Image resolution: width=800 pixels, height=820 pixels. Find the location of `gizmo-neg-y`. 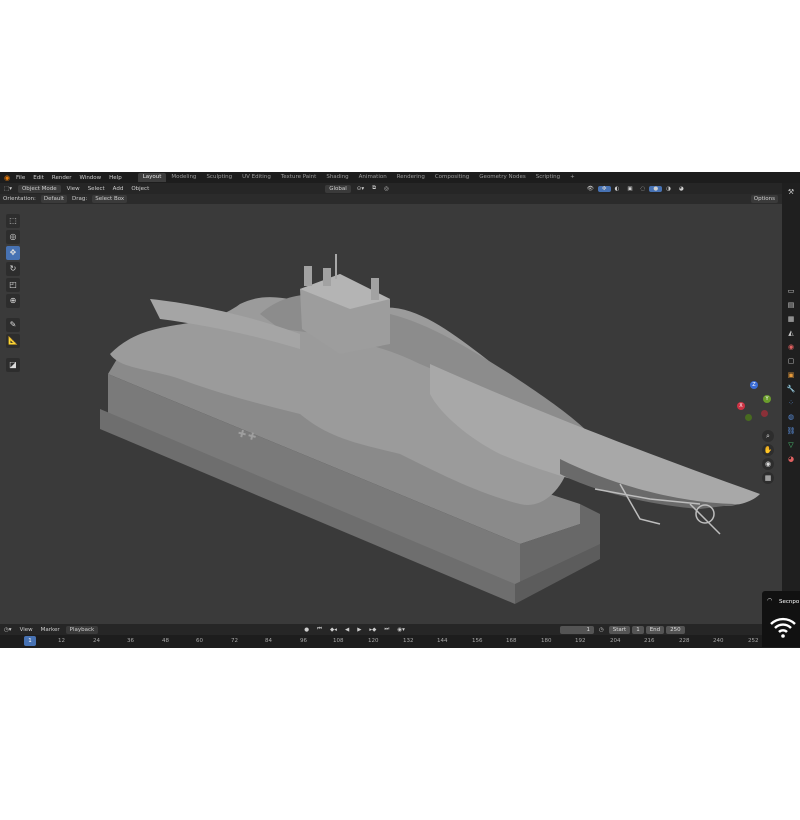

gizmo-neg-y is located at coordinates (748, 417).